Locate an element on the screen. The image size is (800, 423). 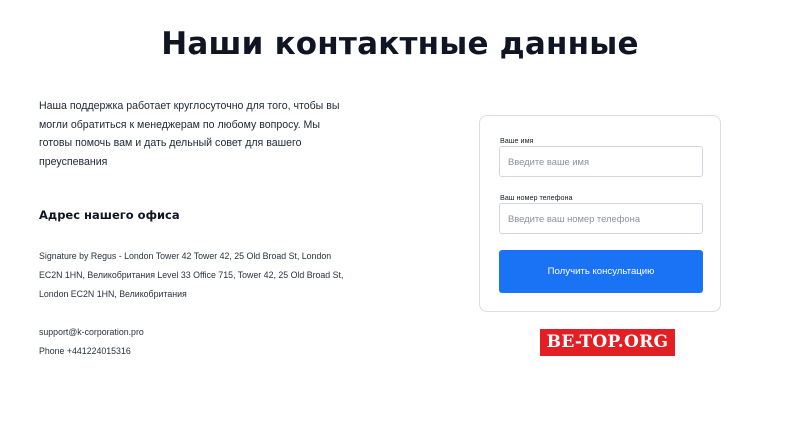
support-email-link: support@k-corporation.pro is located at coordinates (91, 332).